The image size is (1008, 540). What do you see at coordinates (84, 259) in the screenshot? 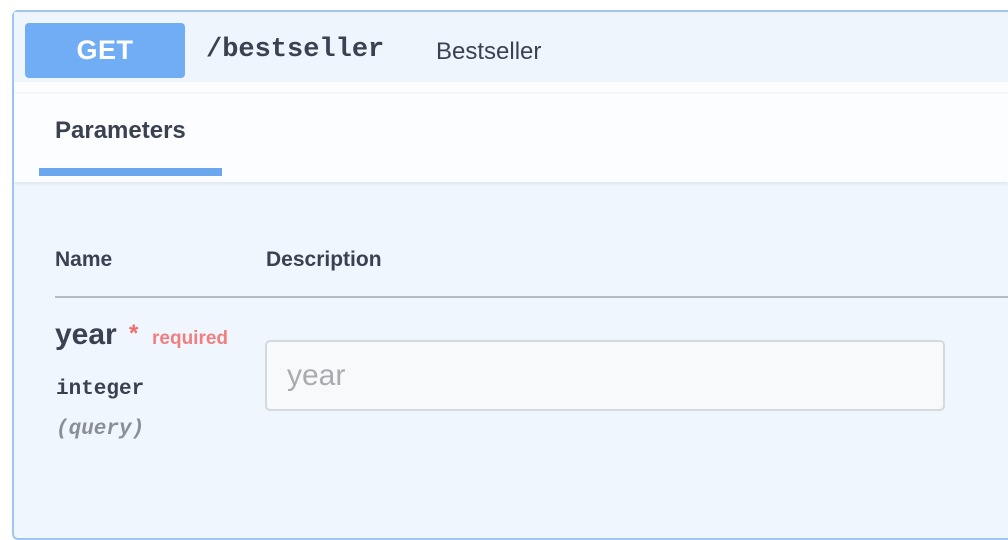
I see `column-header-name: Name` at bounding box center [84, 259].